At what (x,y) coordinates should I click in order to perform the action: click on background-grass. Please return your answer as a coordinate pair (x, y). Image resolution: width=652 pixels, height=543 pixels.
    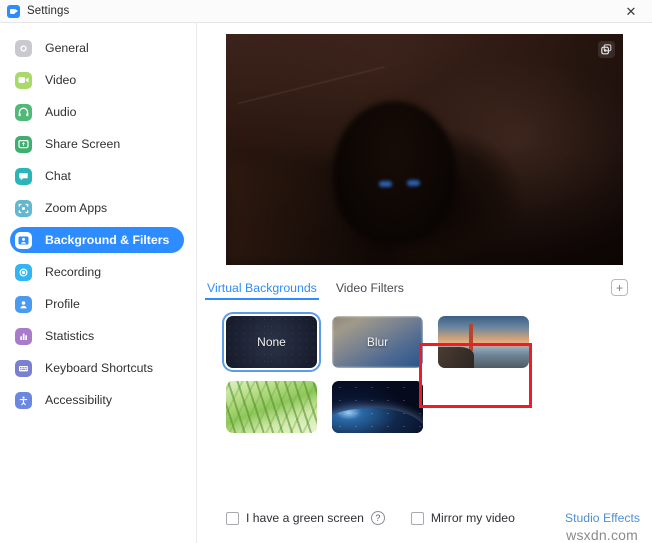
    Looking at the image, I should click on (271, 407).